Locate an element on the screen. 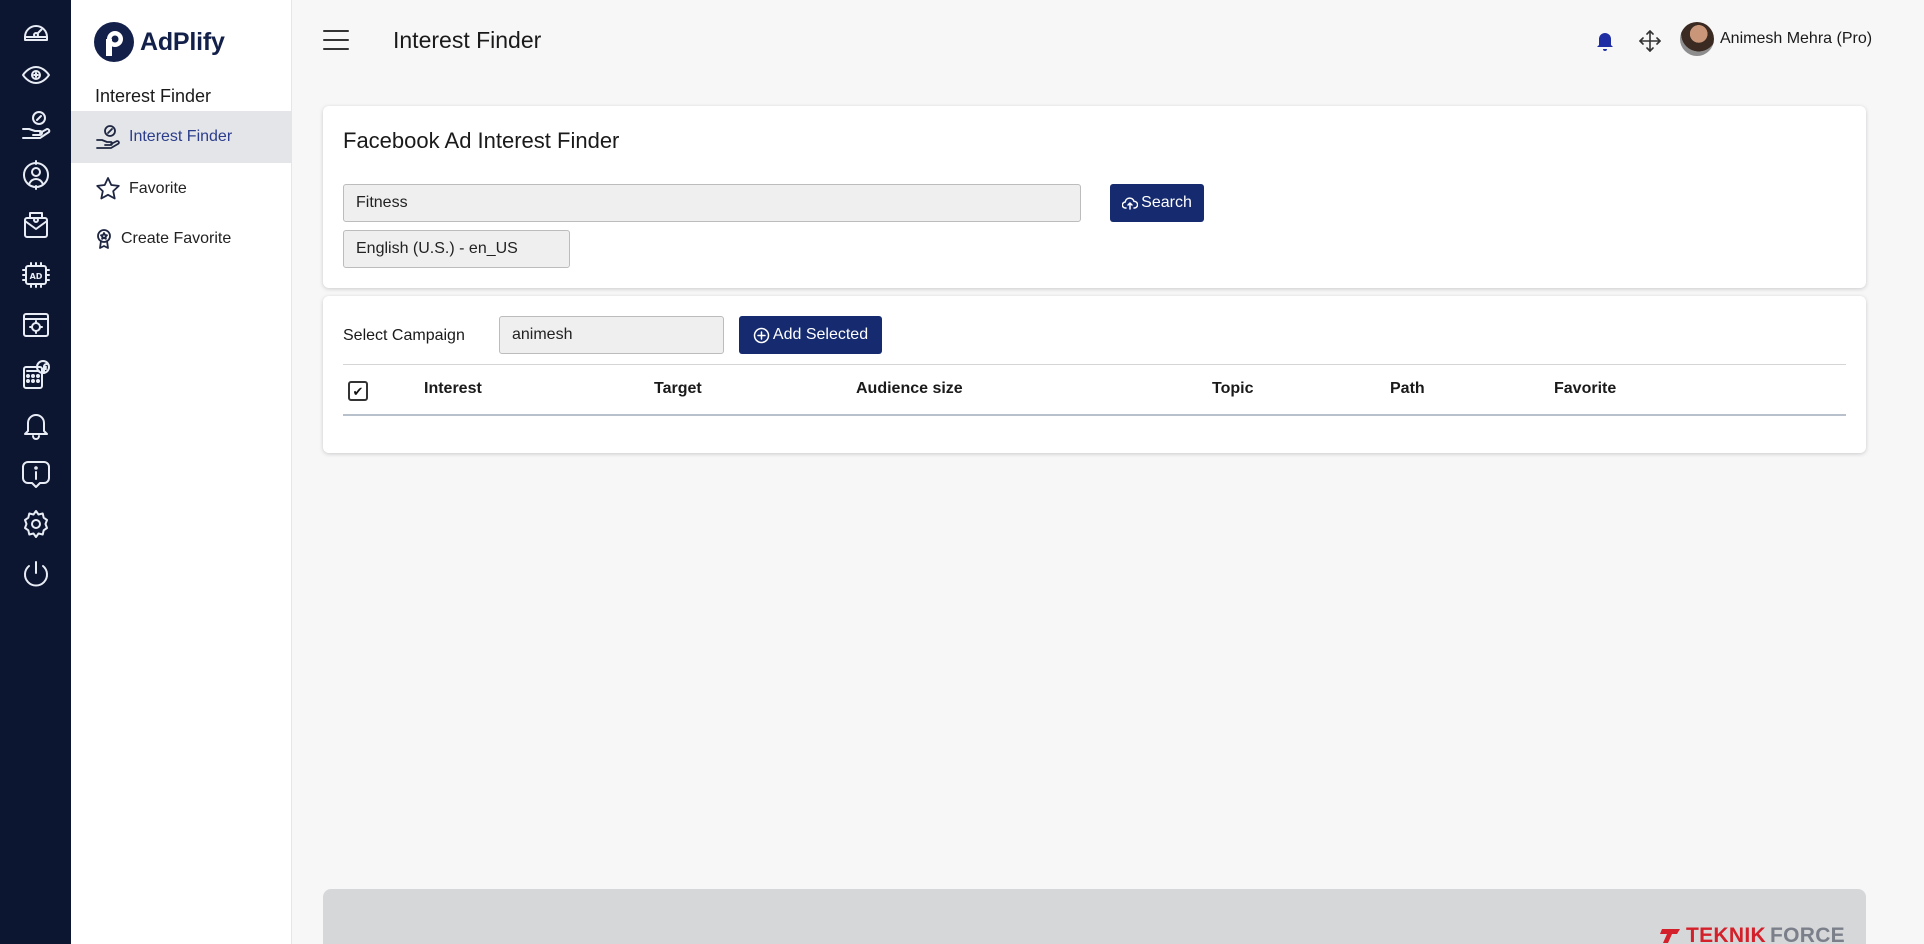  sidebar-item-create-favorite: Create Favorite is located at coordinates (181, 239).